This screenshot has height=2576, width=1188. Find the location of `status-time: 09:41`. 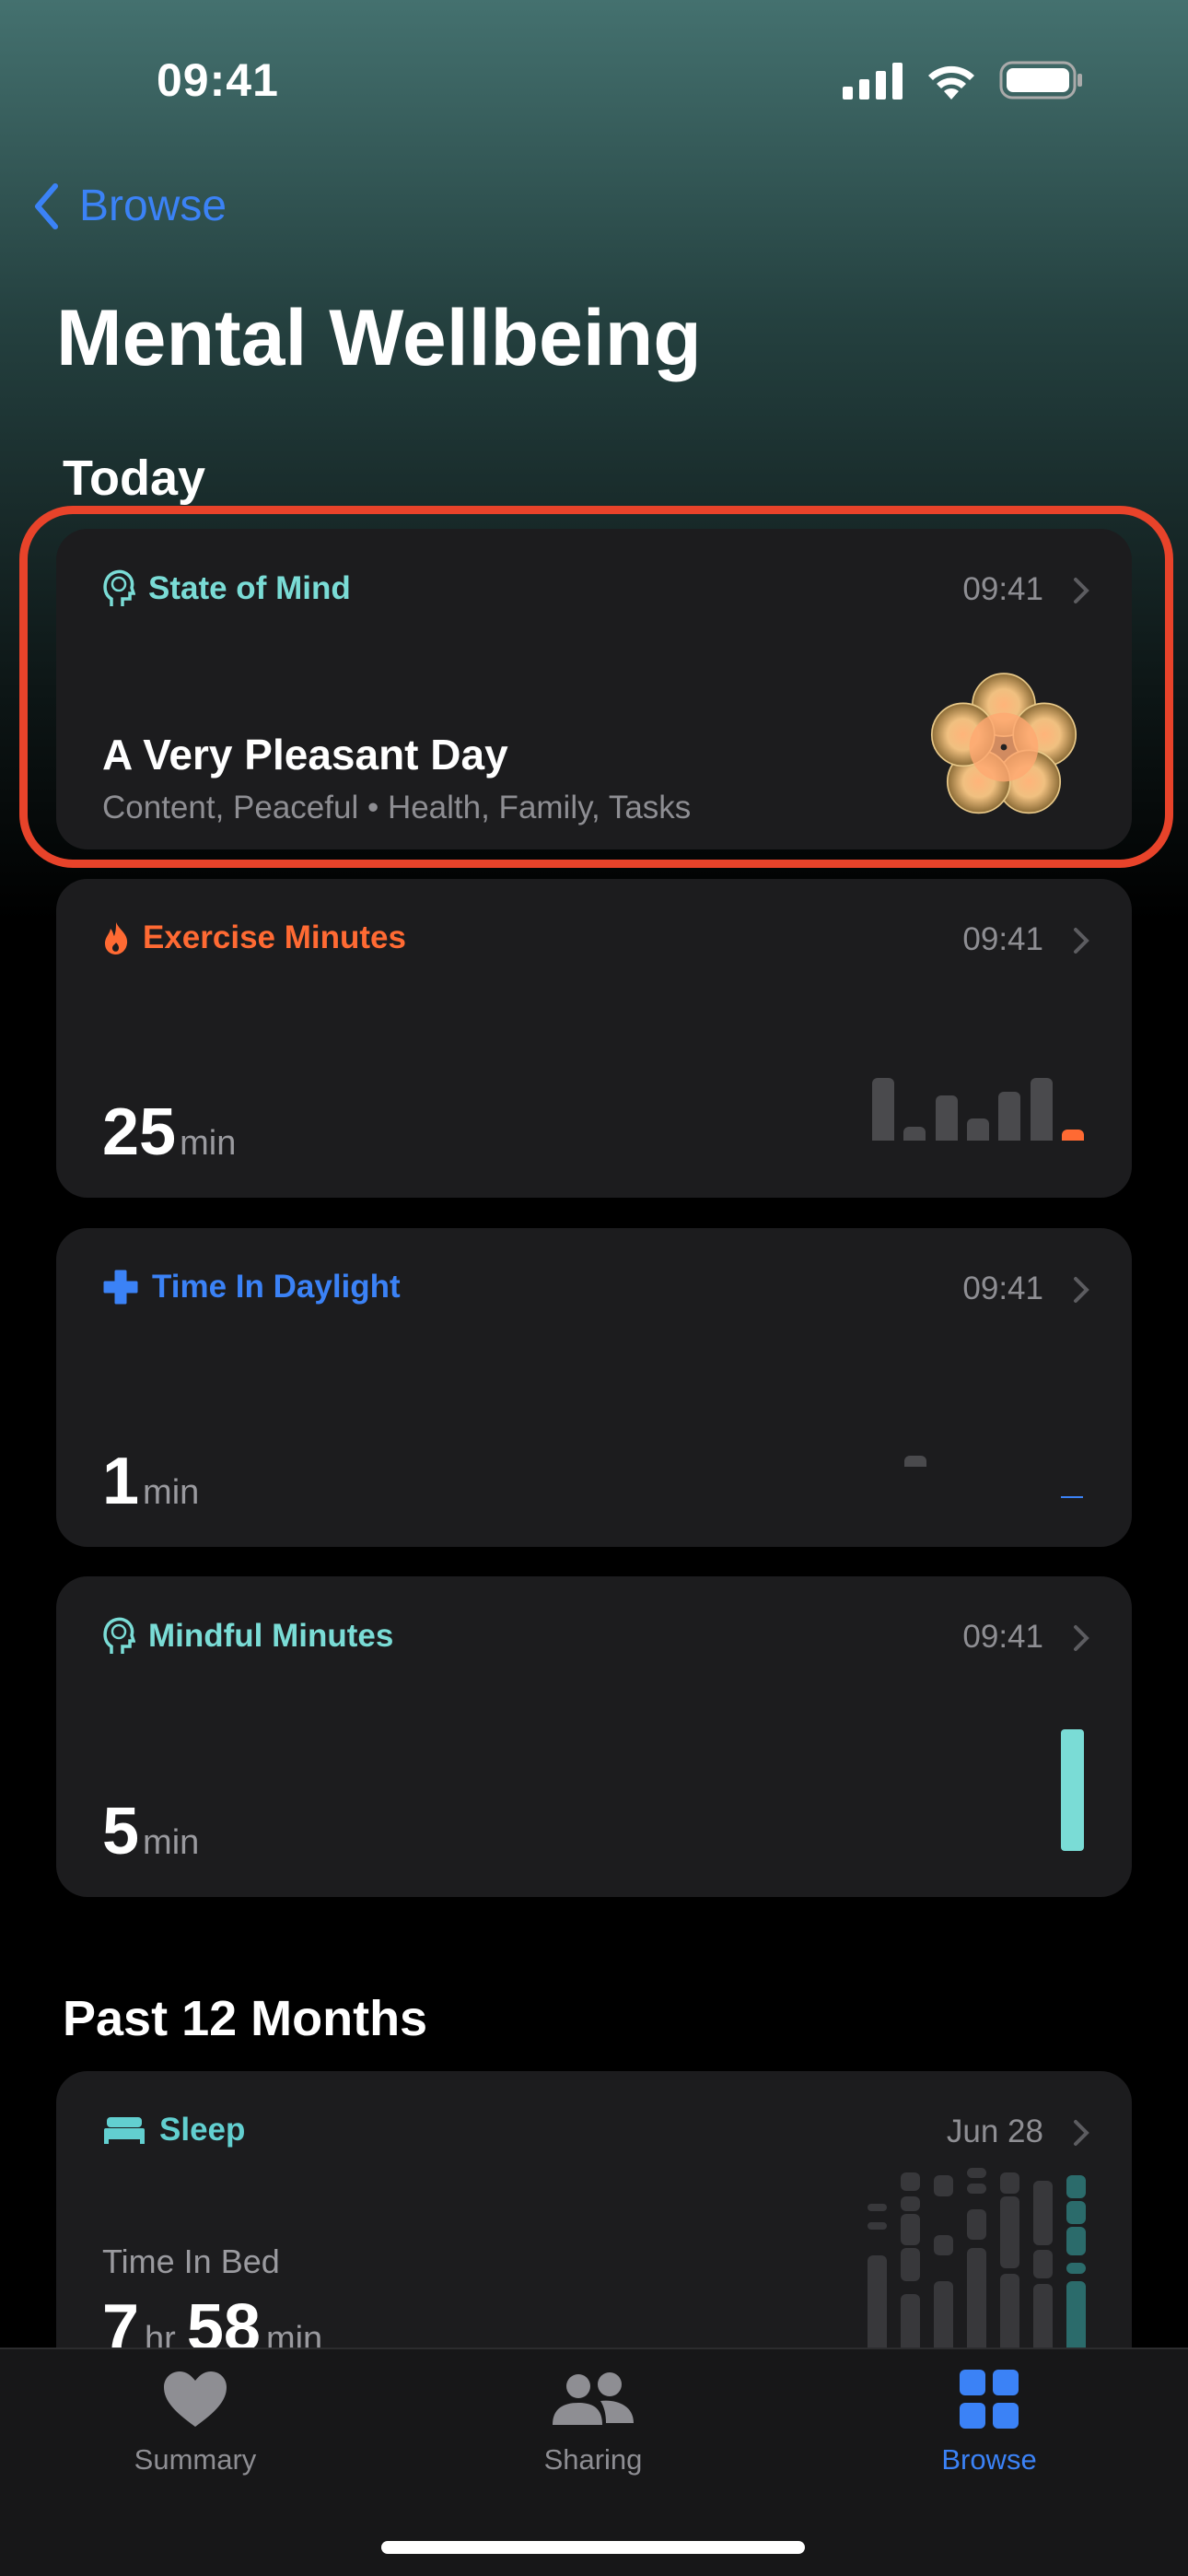

status-time: 09:41 is located at coordinates (218, 80).